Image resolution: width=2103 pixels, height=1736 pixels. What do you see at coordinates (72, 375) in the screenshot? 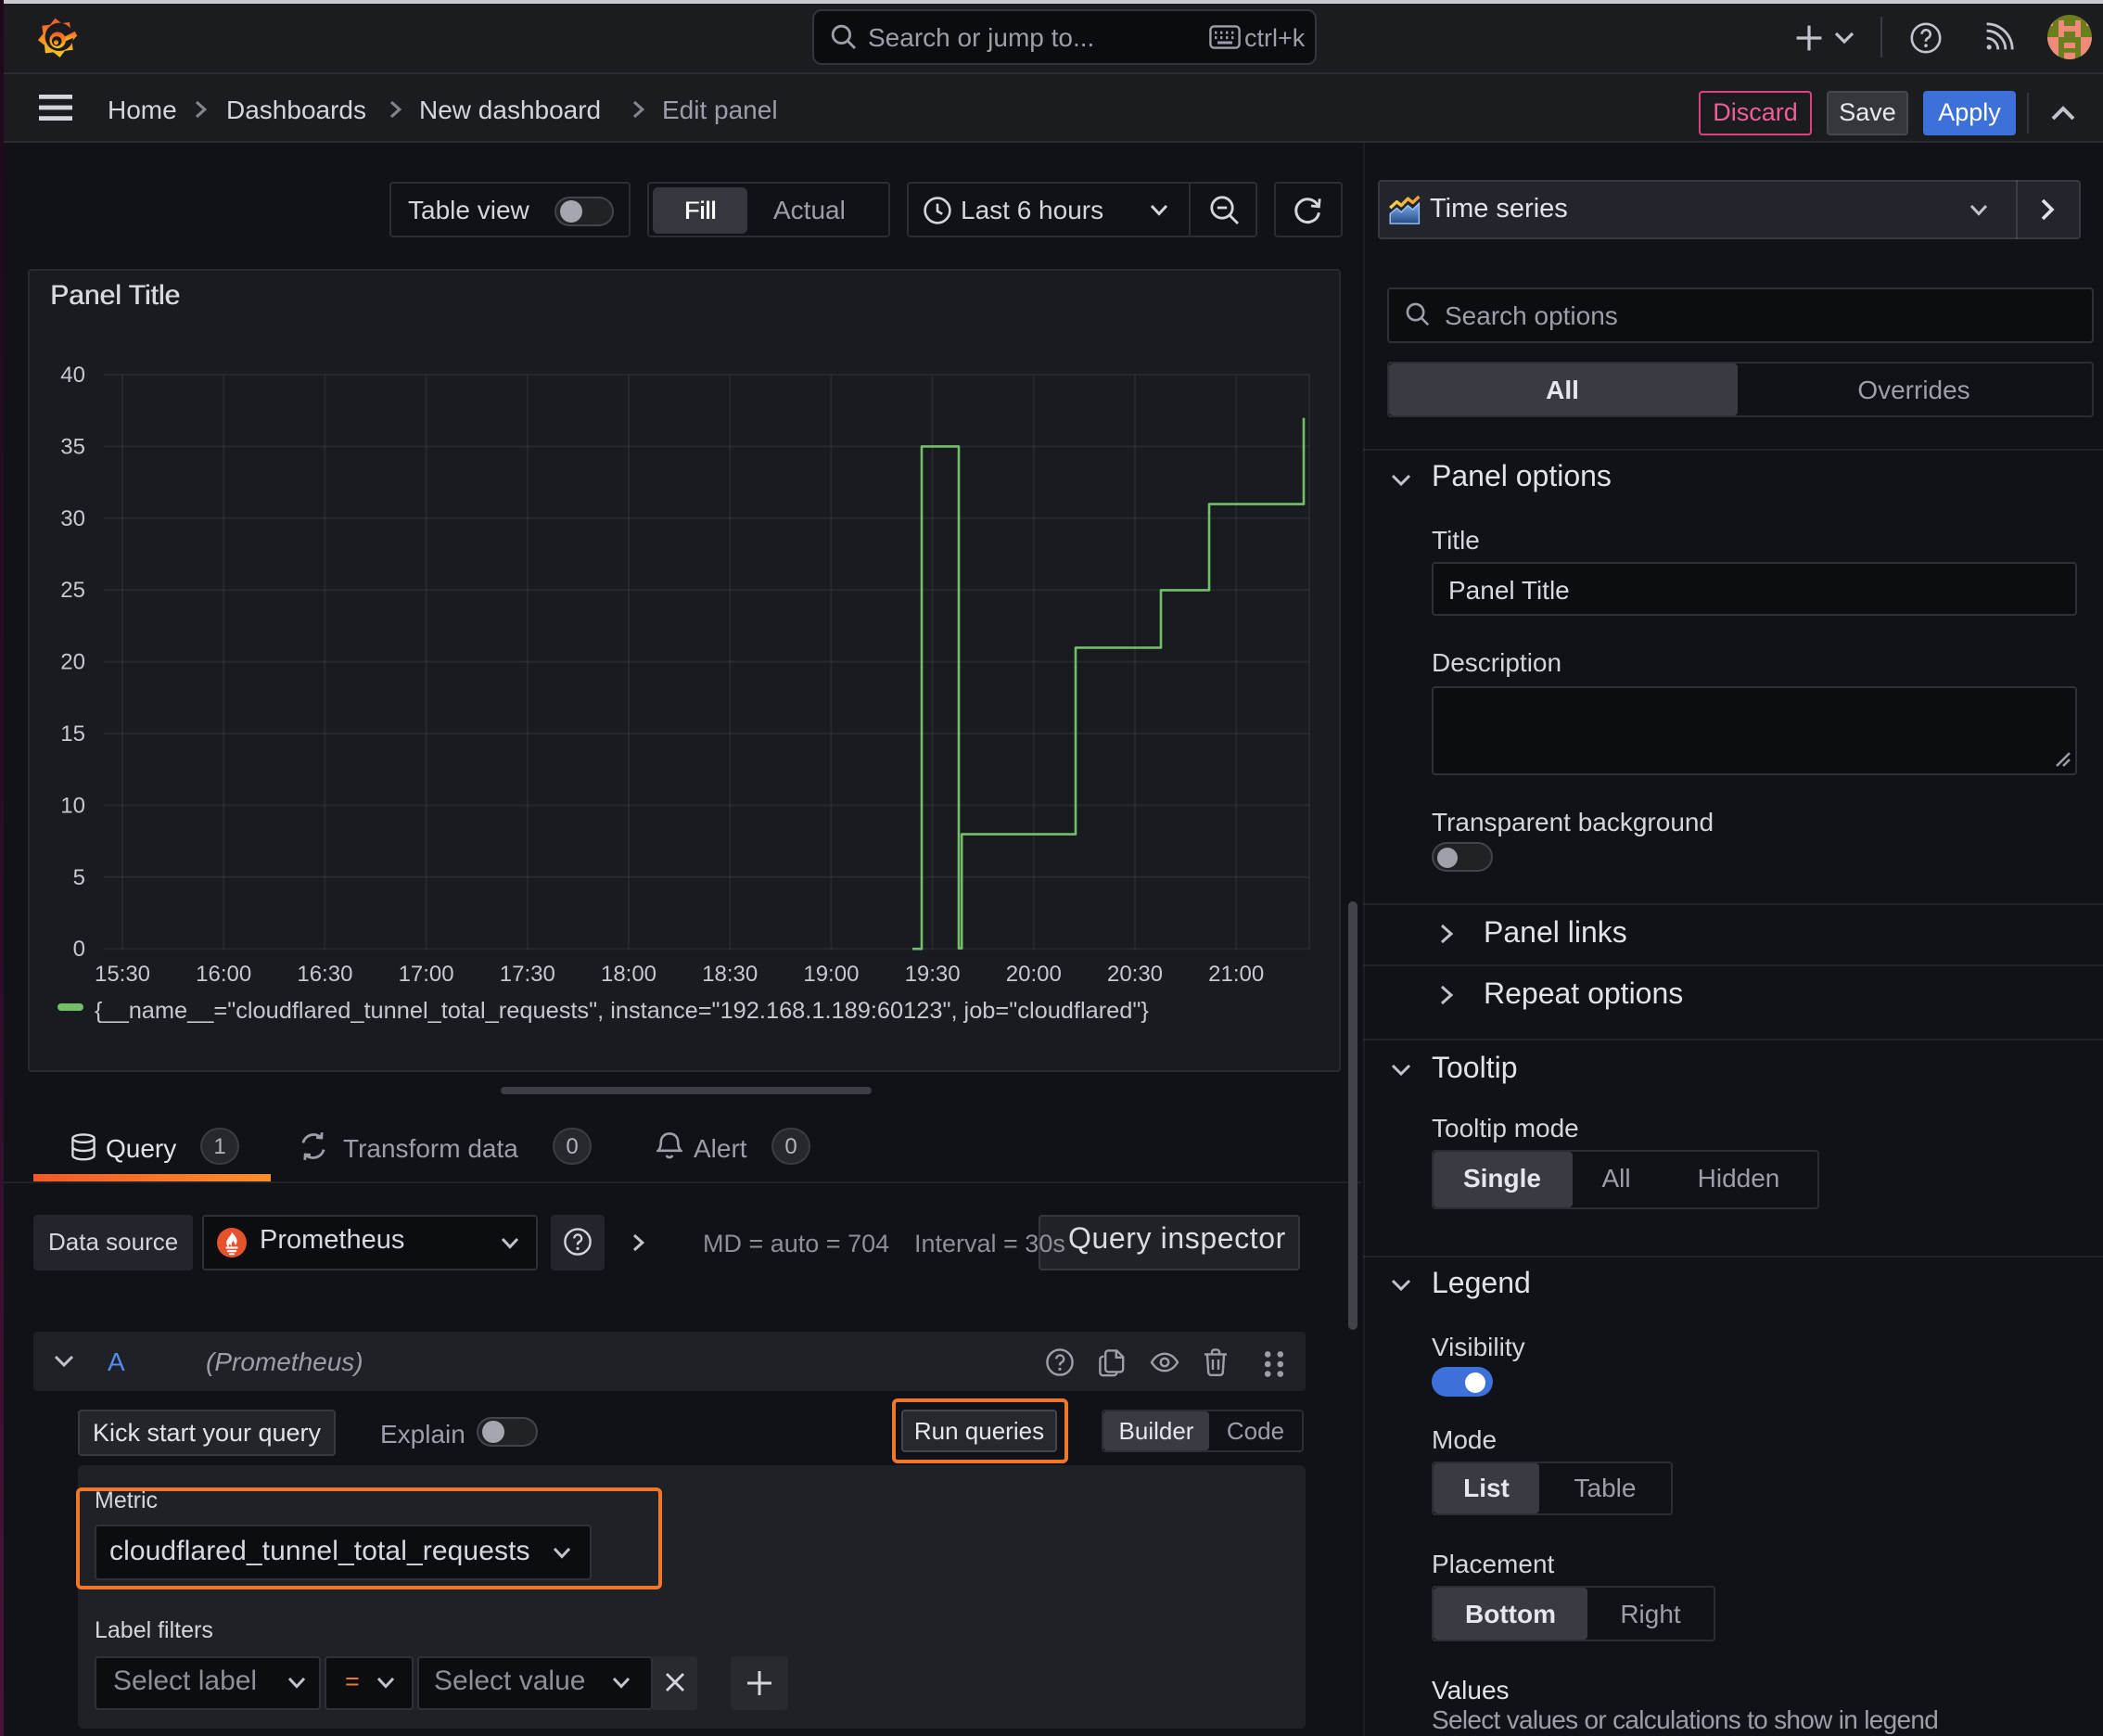
I see `svg-text: 40` at bounding box center [72, 375].